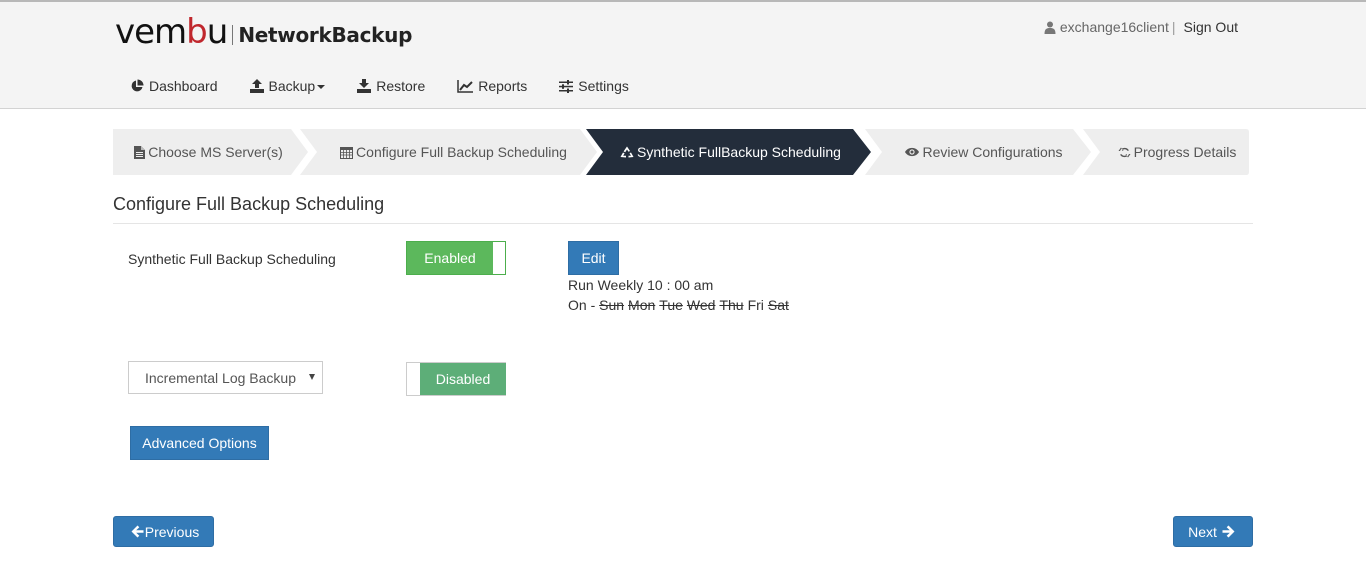  I want to click on arrow-left-icon, so click(137, 531).